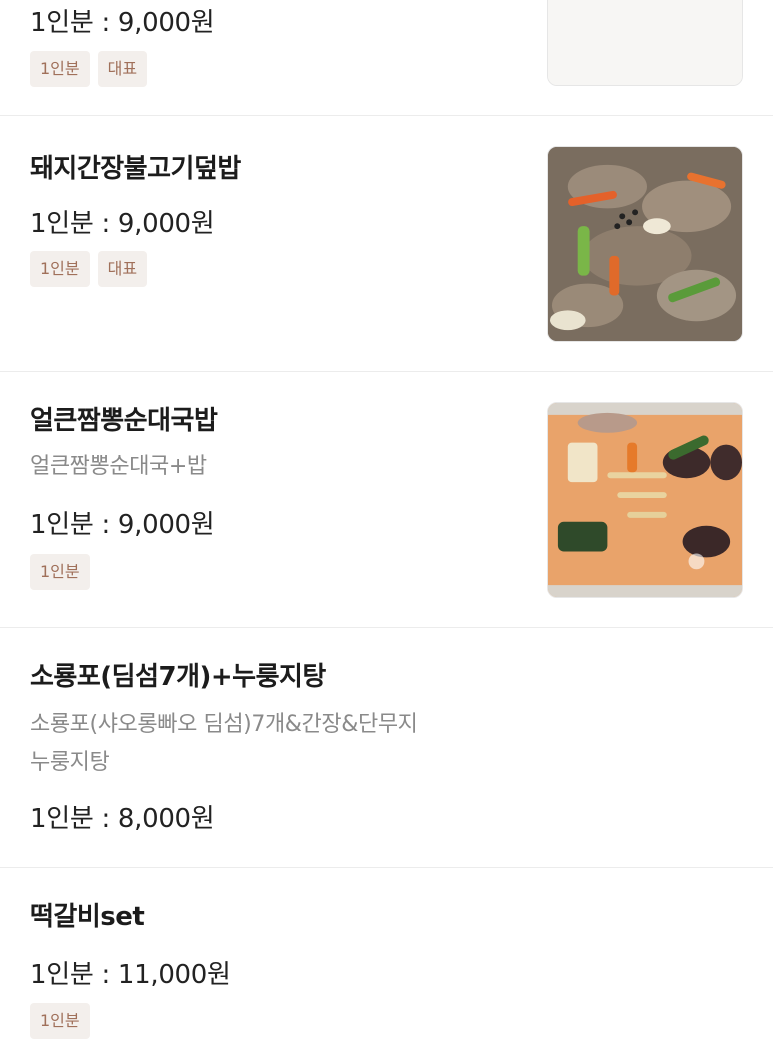 This screenshot has height=1040, width=773. I want to click on menu-item-description-line: 누룽지탕, so click(70, 762).